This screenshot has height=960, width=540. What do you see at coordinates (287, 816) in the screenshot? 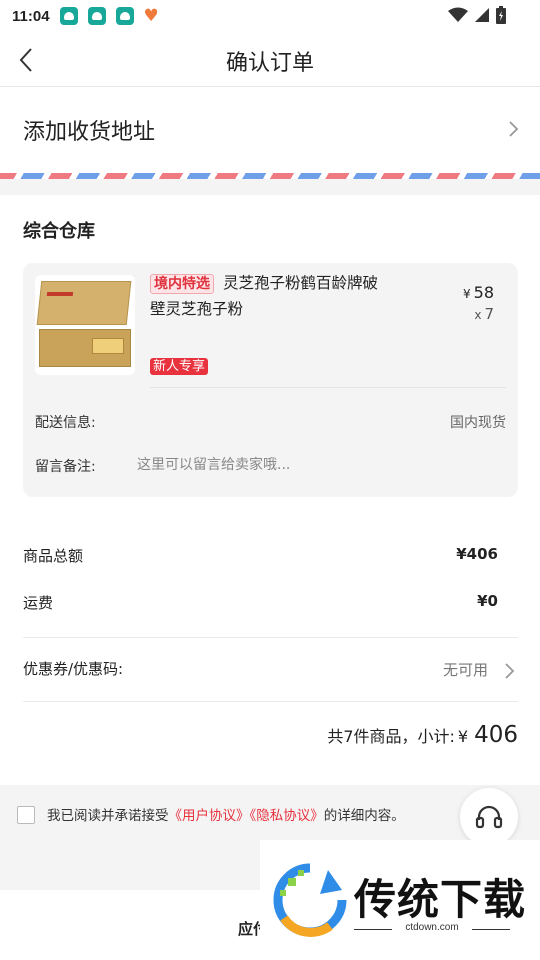
I see `privacy-policy-link: 《隐私协议》` at bounding box center [287, 816].